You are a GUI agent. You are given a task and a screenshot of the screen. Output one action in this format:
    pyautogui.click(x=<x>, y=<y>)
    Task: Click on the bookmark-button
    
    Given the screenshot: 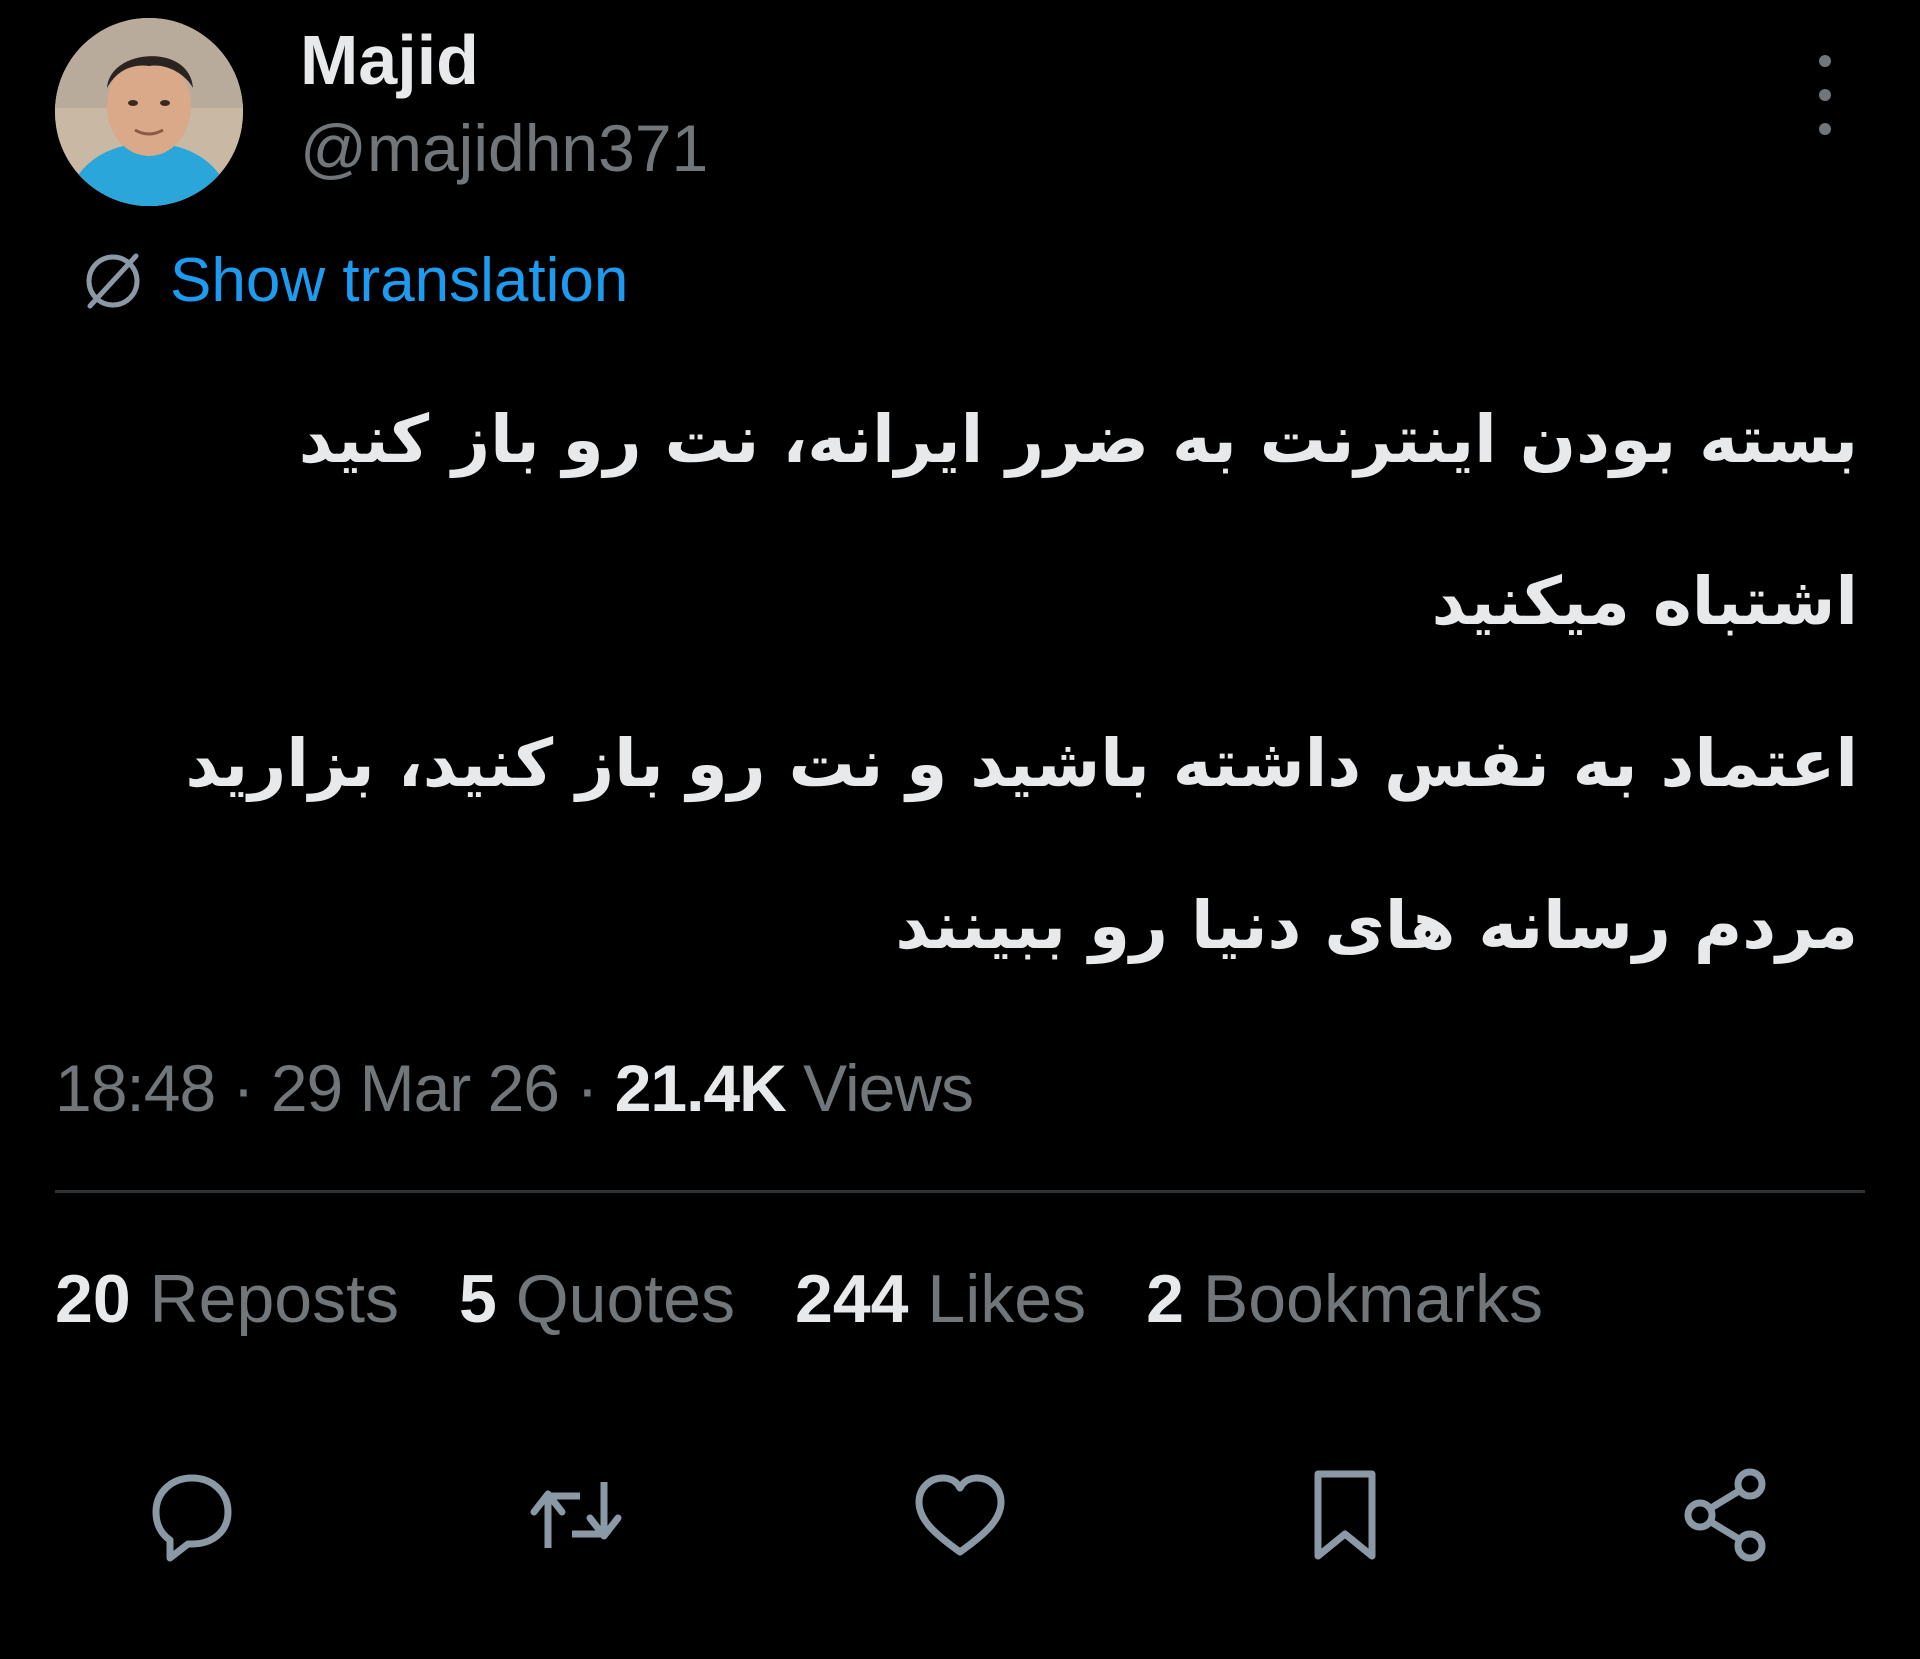 What is the action you would take?
    pyautogui.click(x=1345, y=1515)
    